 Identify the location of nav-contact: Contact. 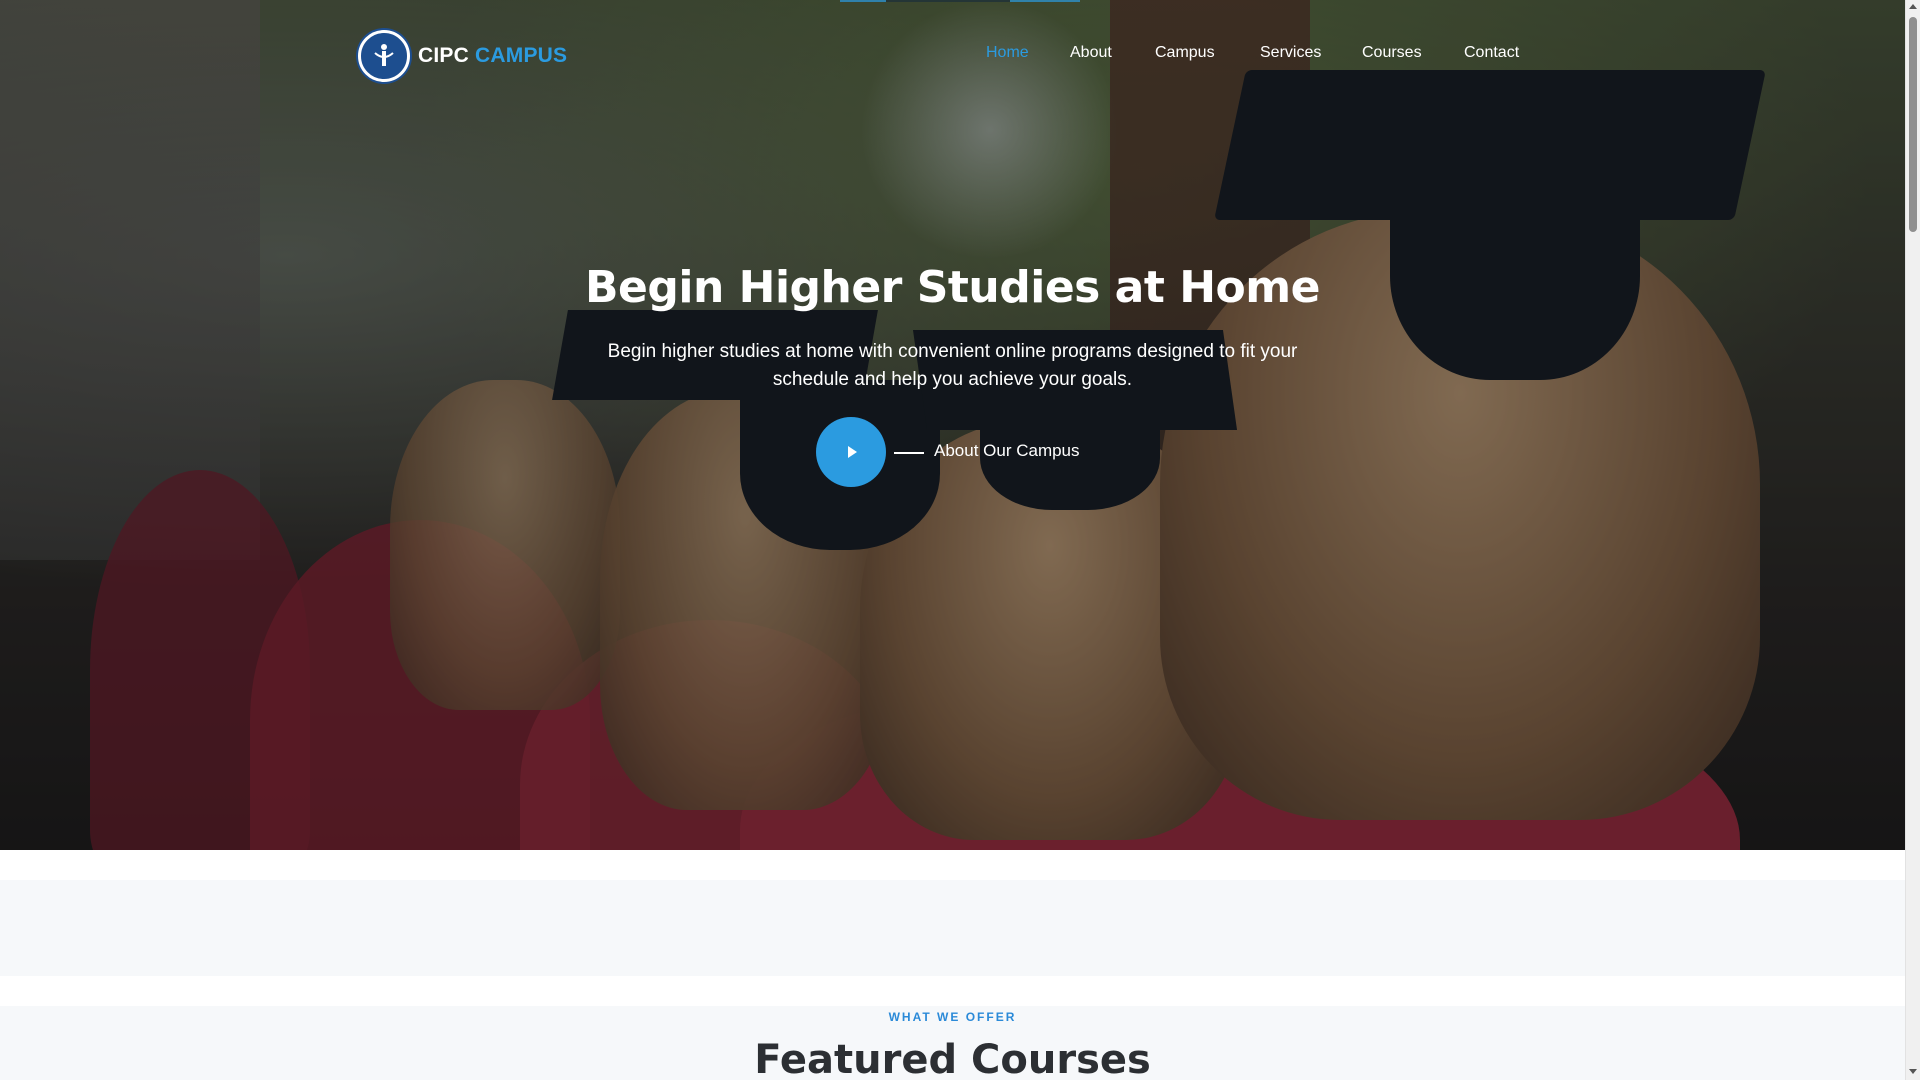
(1491, 53).